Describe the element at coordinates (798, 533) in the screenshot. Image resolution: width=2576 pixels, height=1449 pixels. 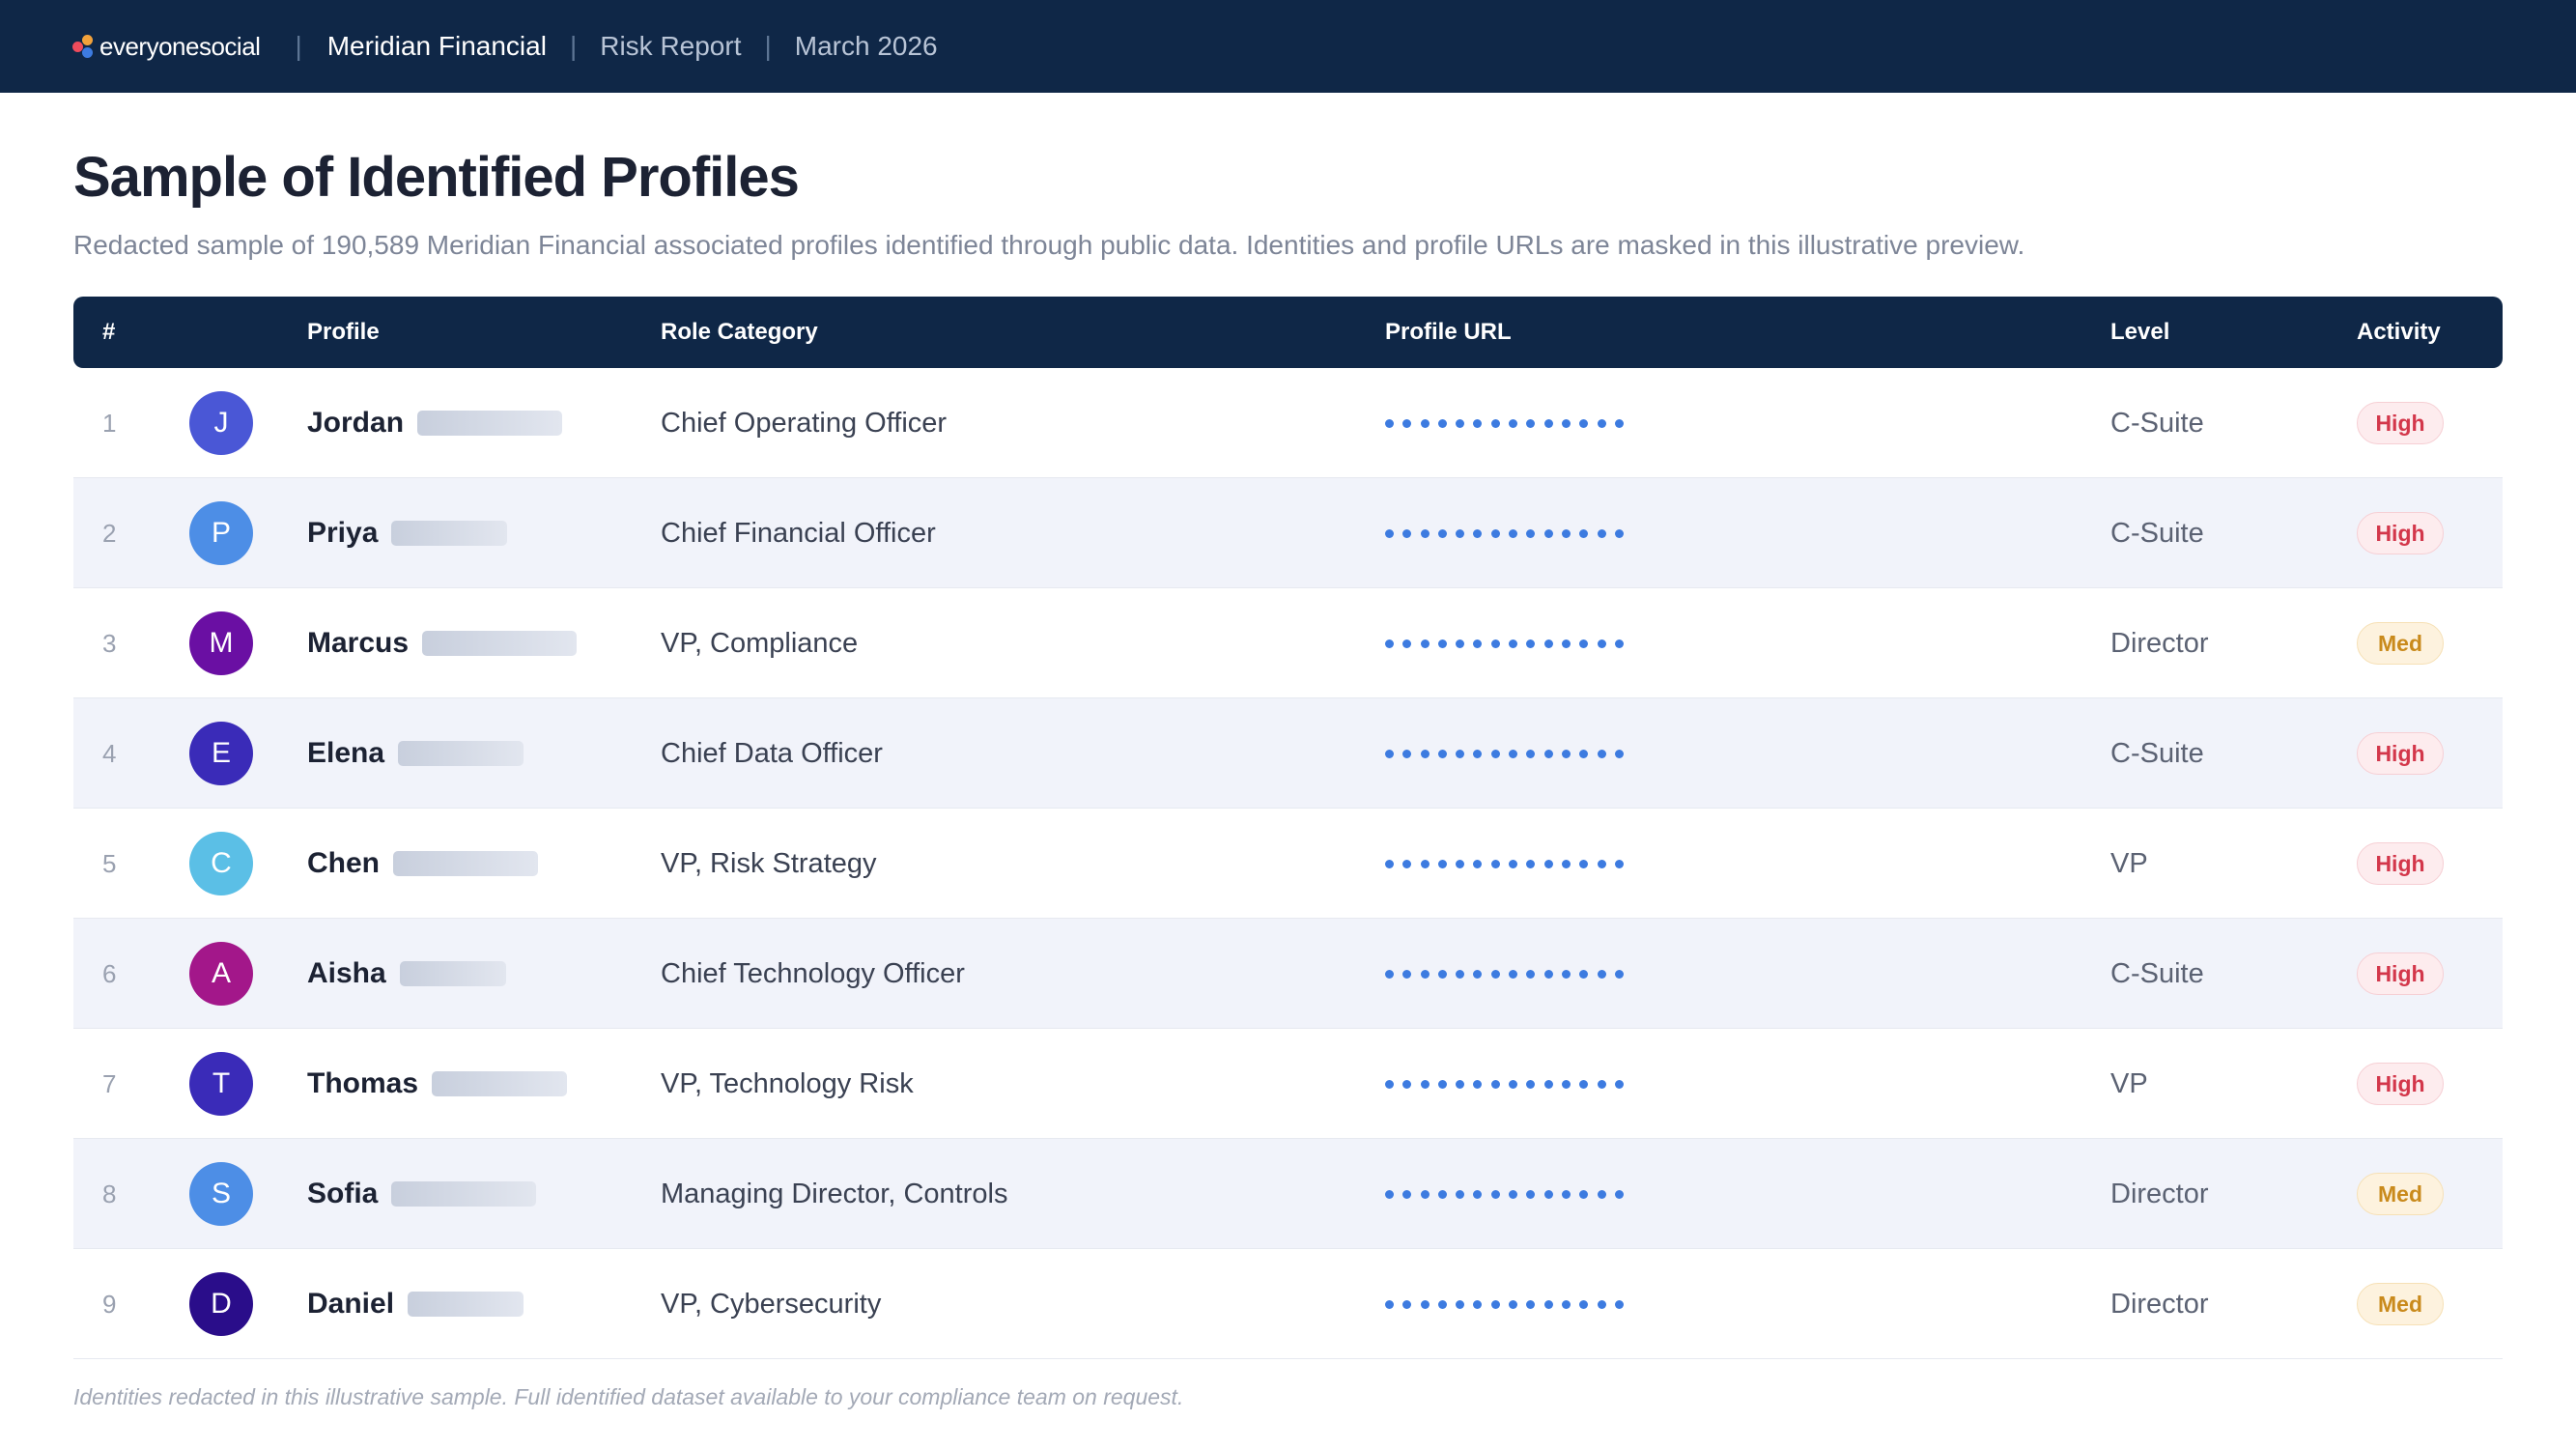
I see `role-category: Chief Financial Officer` at that location.